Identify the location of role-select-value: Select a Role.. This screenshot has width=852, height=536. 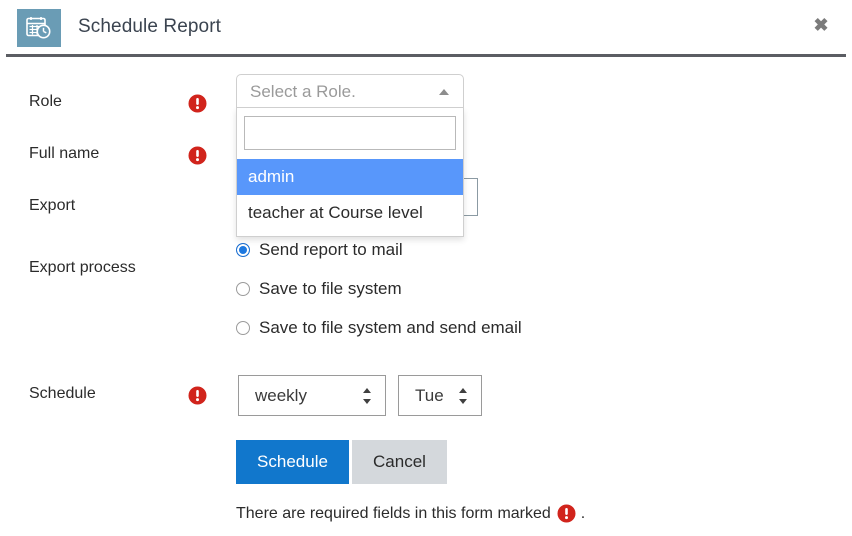
(303, 91).